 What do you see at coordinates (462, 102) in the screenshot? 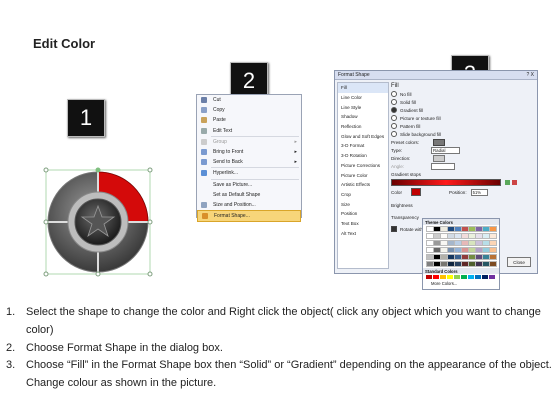
I see `fill-option-solid: Solid fill` at bounding box center [462, 102].